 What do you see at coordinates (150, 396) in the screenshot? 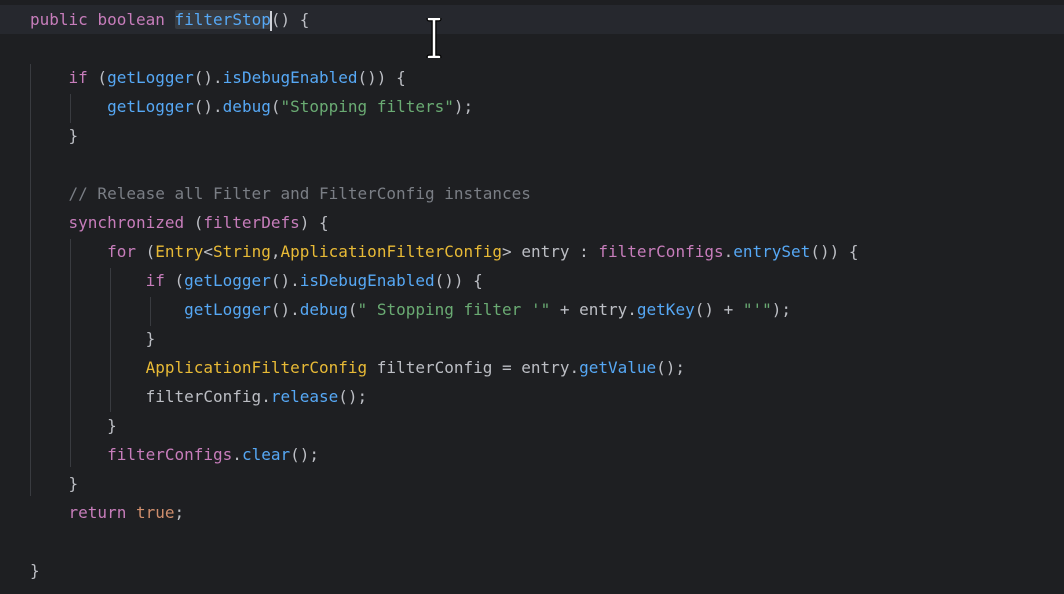
I see `code-token: filterConfig.` at bounding box center [150, 396].